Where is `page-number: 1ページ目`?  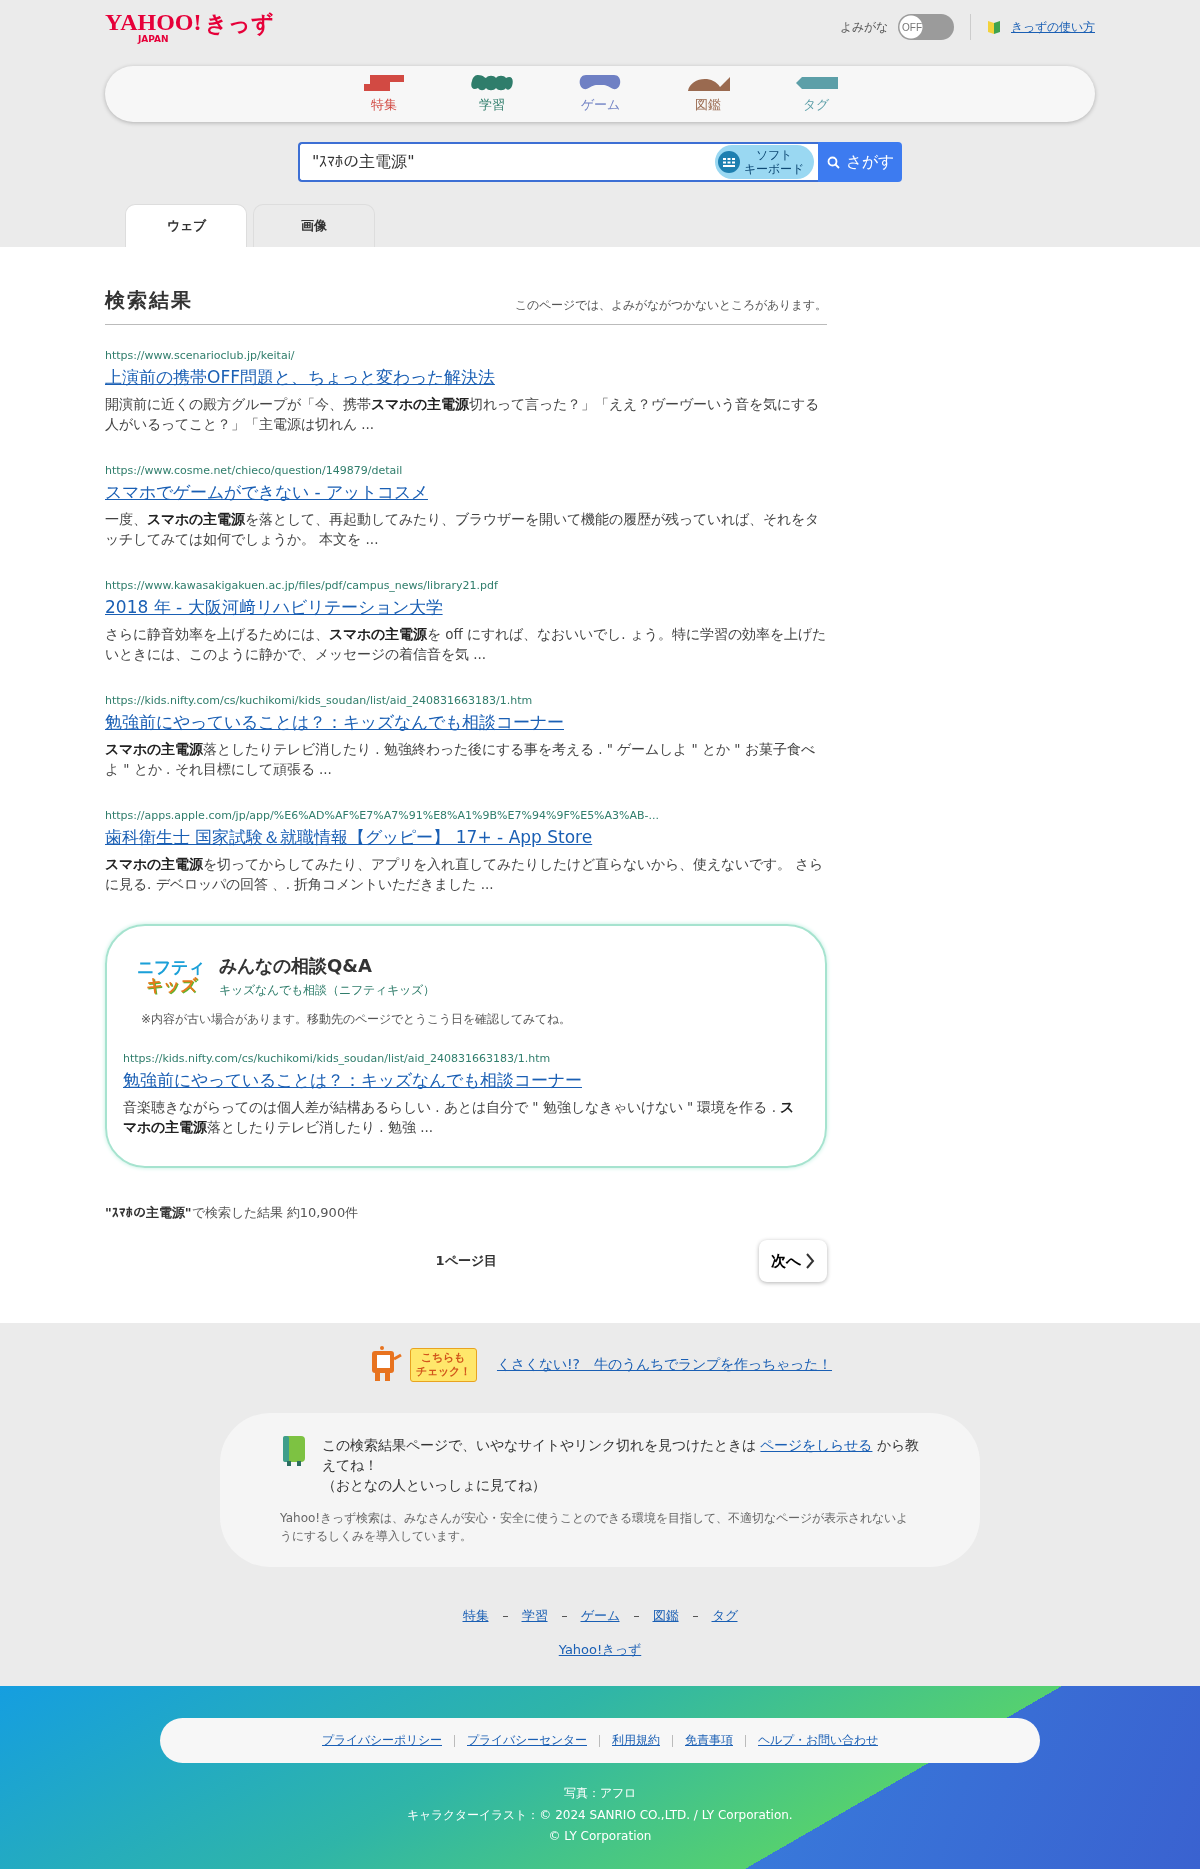
page-number: 1ページ目 is located at coordinates (466, 1261).